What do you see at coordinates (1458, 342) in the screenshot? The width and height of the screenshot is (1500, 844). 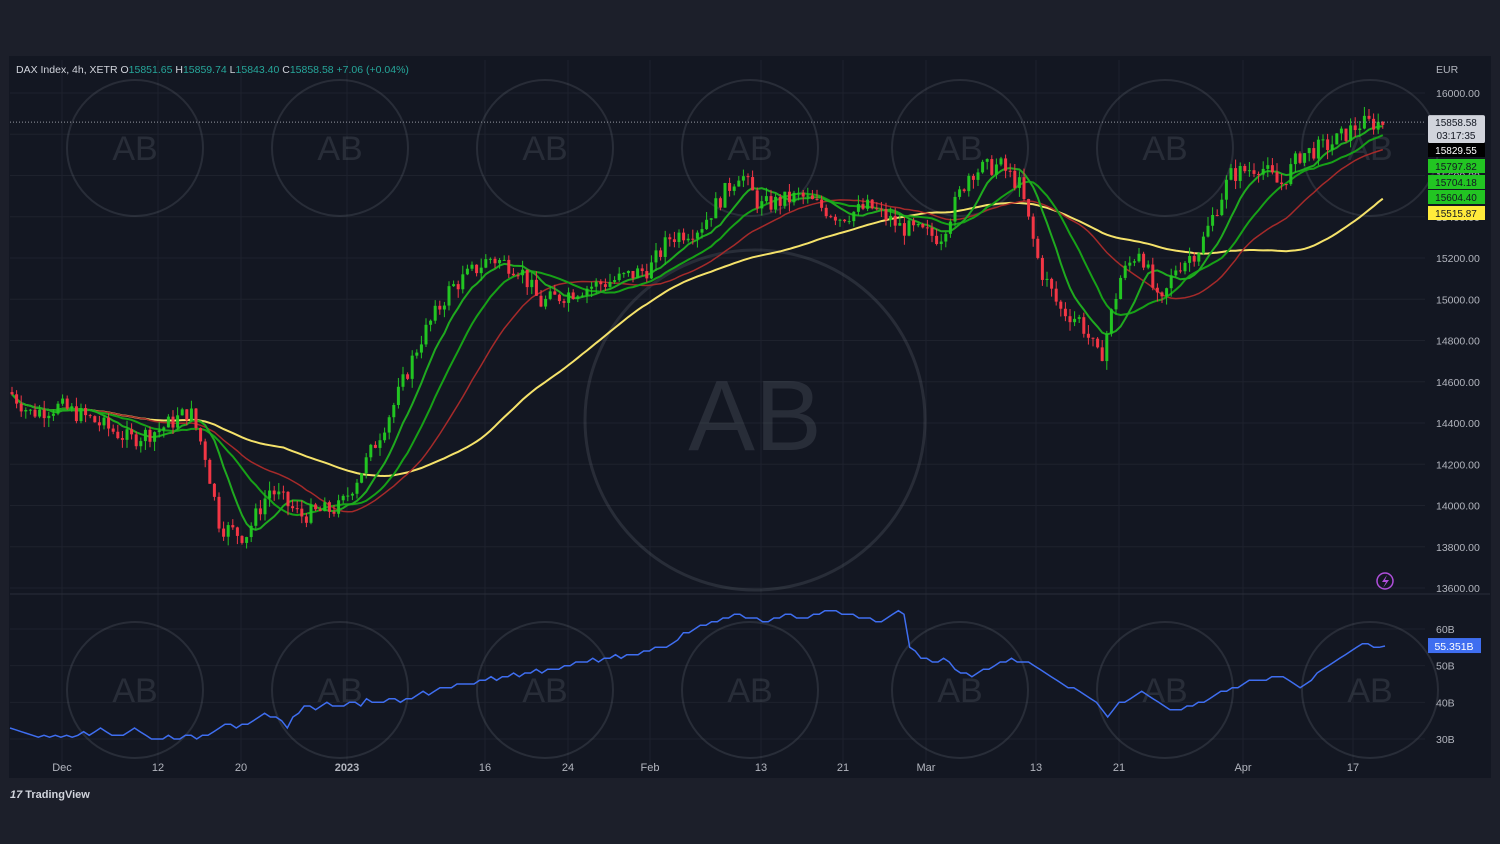 I see `price-tick-label: 14800.00` at bounding box center [1458, 342].